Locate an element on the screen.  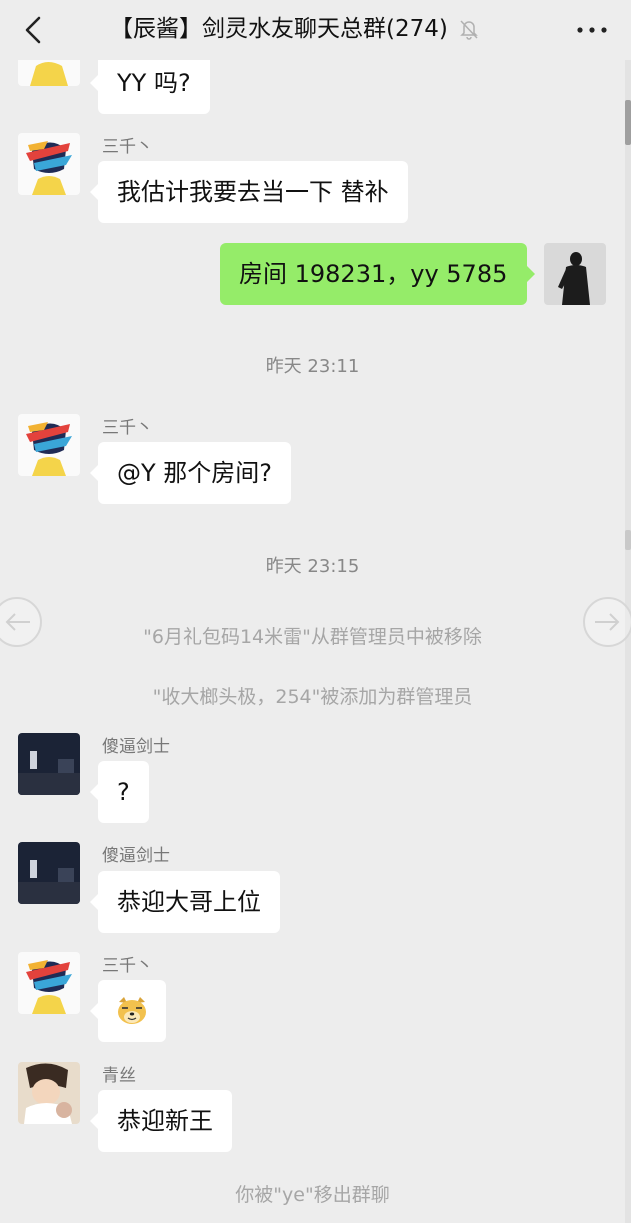
message-bubble is located at coordinates (128, 1011).